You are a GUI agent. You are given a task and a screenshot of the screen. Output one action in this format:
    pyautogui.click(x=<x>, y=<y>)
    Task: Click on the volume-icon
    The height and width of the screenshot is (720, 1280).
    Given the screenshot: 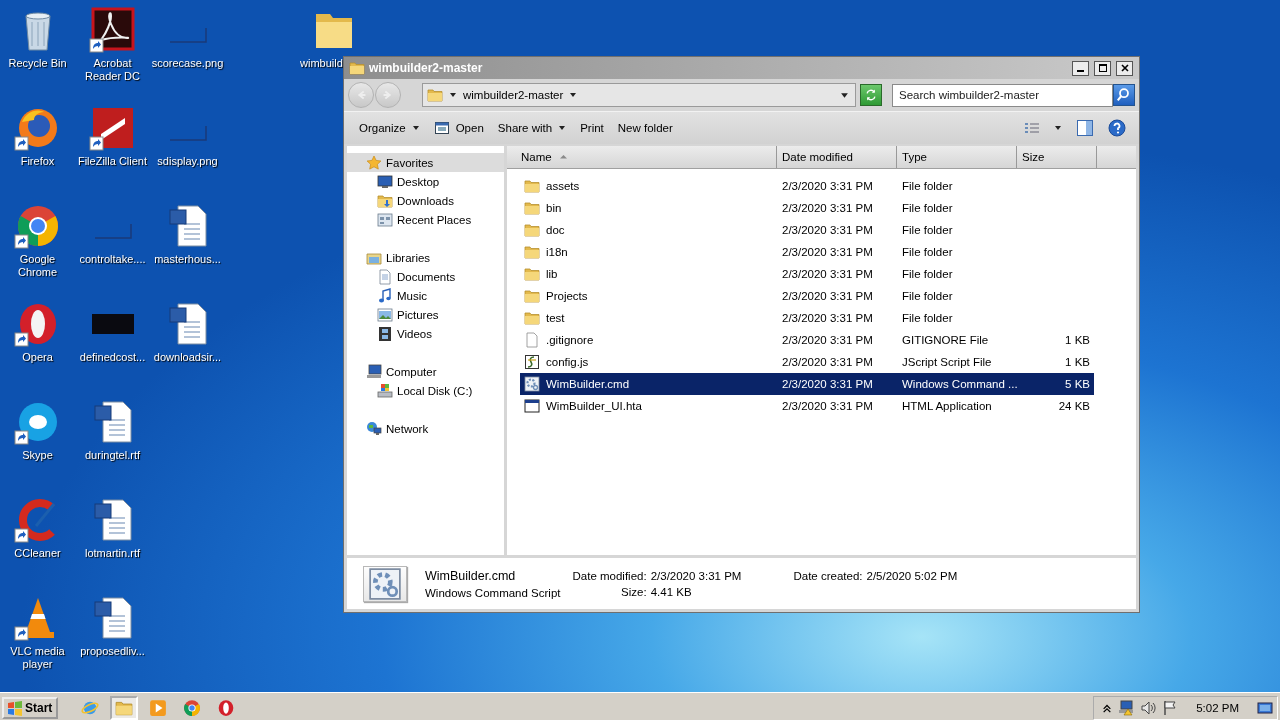 What is the action you would take?
    pyautogui.click(x=1148, y=707)
    